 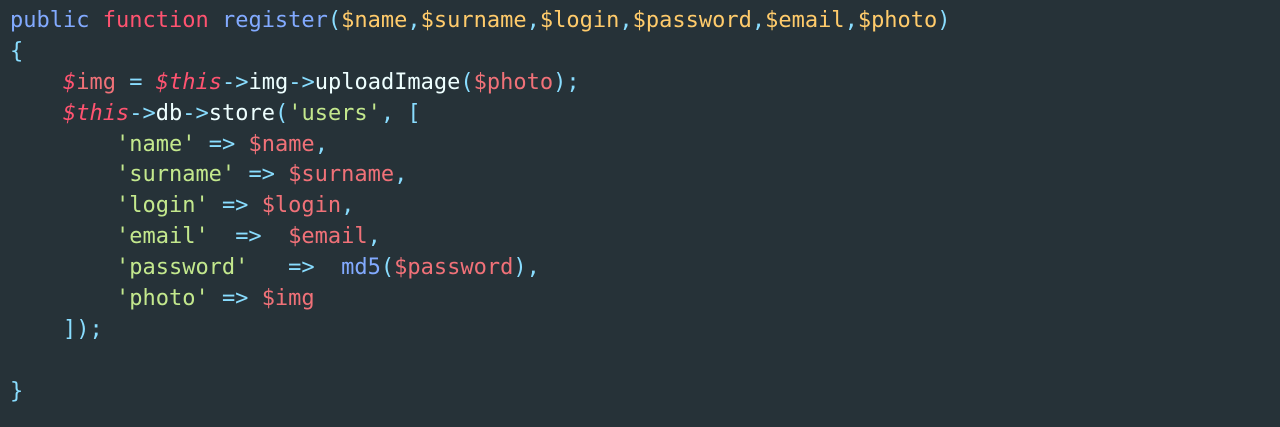 What do you see at coordinates (645, 299) in the screenshot?
I see `code-line: 'photo' => $img` at bounding box center [645, 299].